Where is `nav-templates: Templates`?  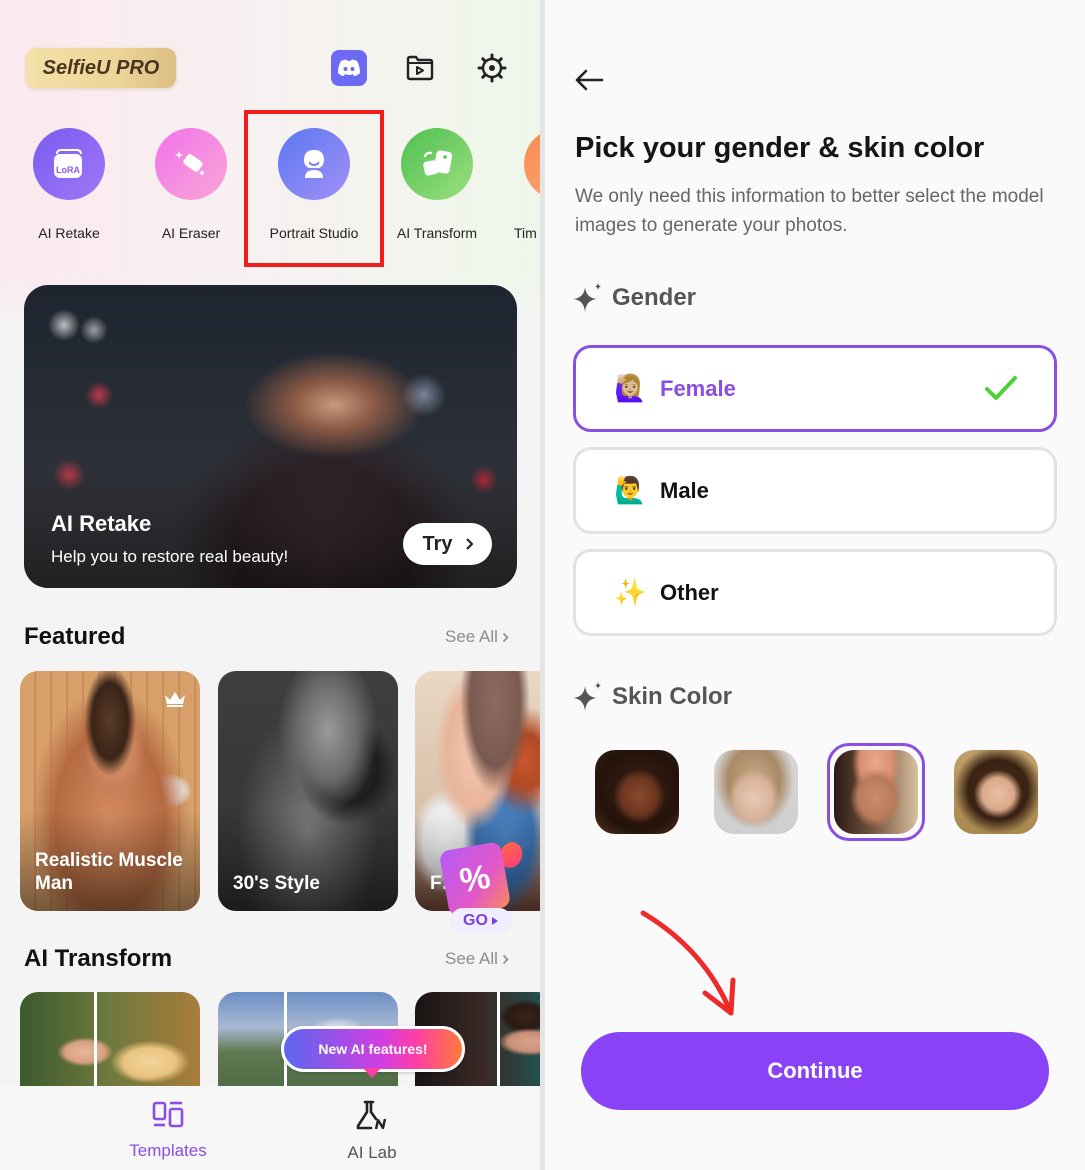 nav-templates: Templates is located at coordinates (168, 1130).